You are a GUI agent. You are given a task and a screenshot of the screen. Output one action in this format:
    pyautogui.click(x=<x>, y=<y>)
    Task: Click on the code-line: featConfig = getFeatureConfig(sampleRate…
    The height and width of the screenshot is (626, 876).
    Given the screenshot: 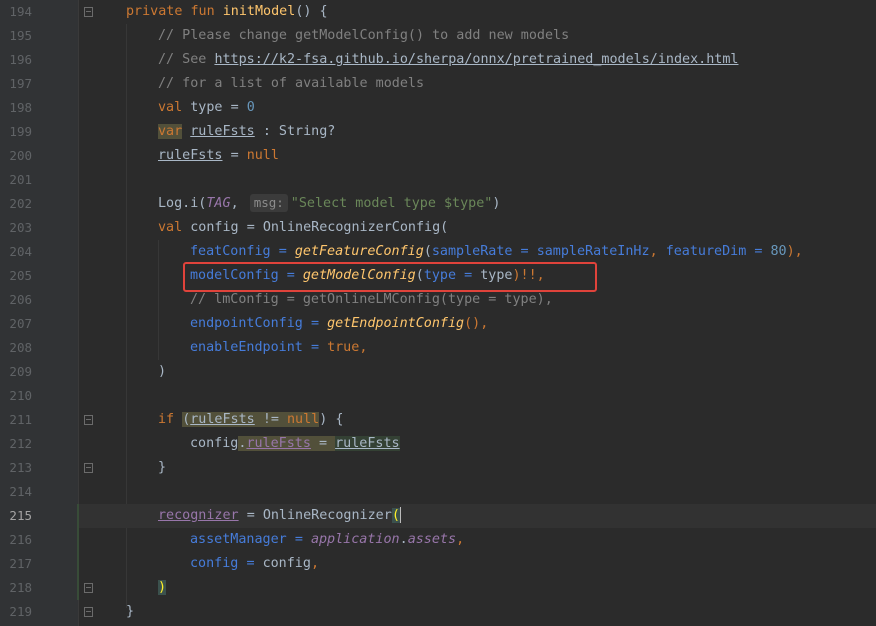 What is the action you would take?
    pyautogui.click(x=533, y=252)
    